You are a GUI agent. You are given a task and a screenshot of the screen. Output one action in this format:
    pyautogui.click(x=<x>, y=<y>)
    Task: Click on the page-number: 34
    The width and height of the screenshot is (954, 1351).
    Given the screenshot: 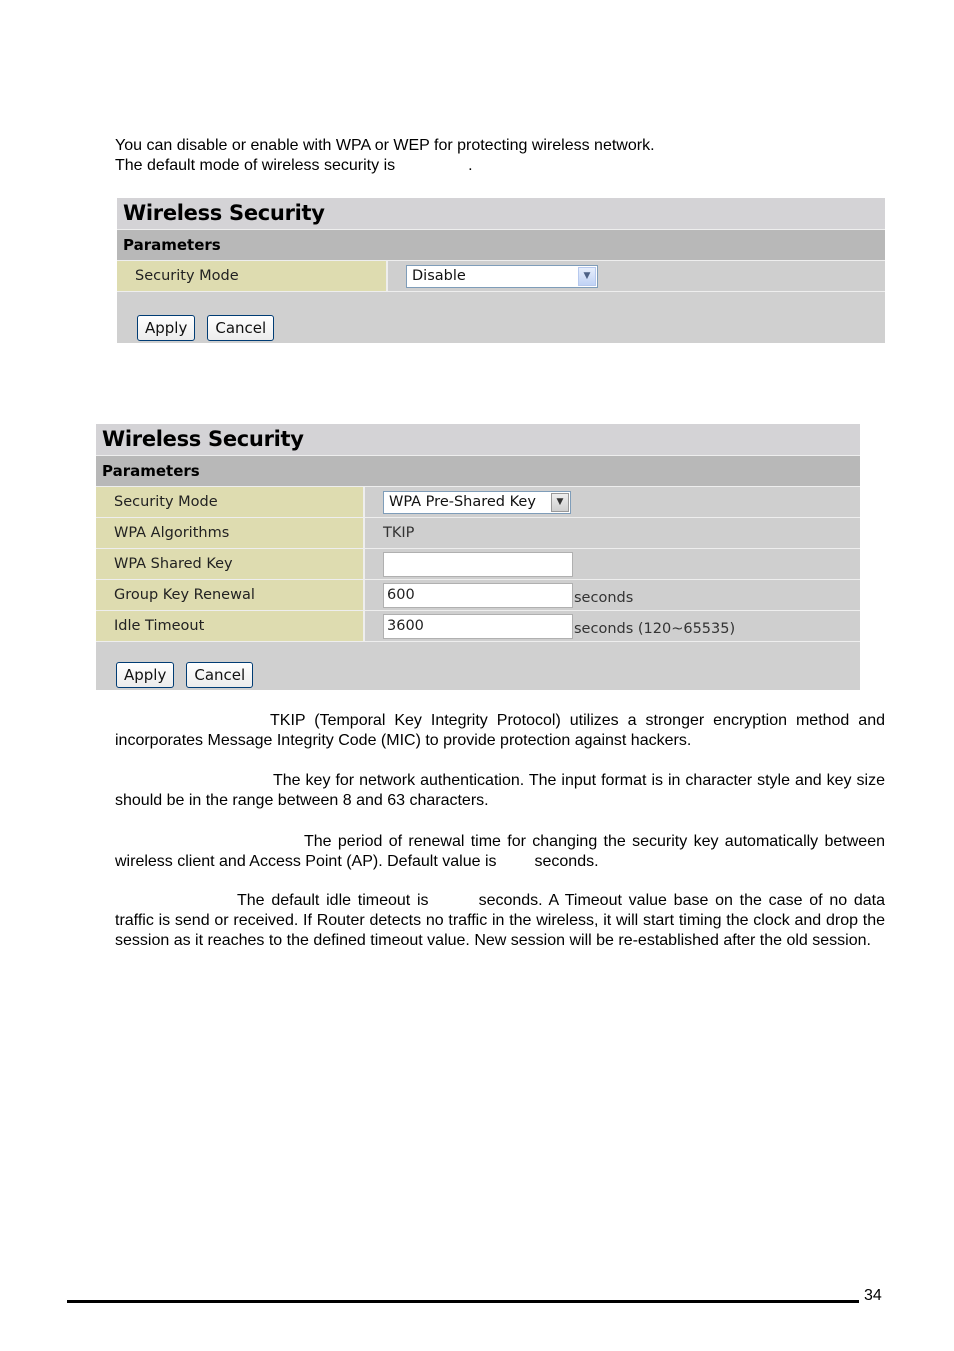 What is the action you would take?
    pyautogui.click(x=873, y=1295)
    